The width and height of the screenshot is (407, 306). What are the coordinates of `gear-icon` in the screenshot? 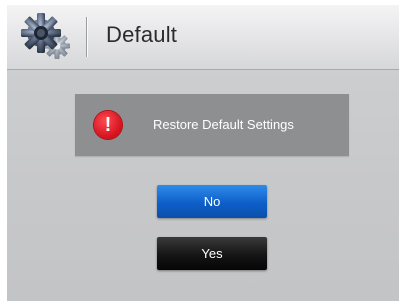 It's located at (46, 38).